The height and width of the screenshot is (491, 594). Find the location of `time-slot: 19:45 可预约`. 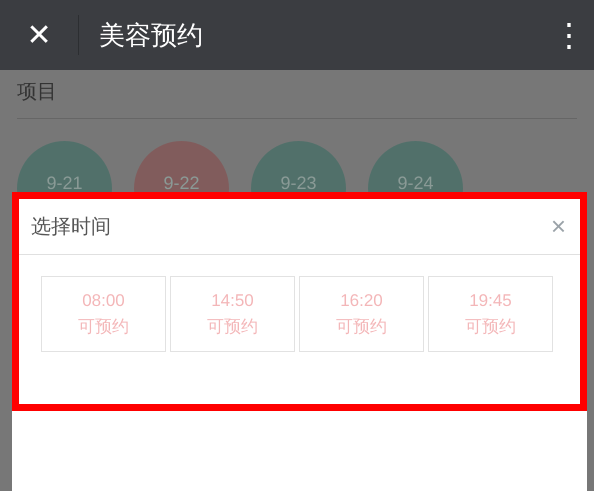

time-slot: 19:45 可预约 is located at coordinates (490, 314).